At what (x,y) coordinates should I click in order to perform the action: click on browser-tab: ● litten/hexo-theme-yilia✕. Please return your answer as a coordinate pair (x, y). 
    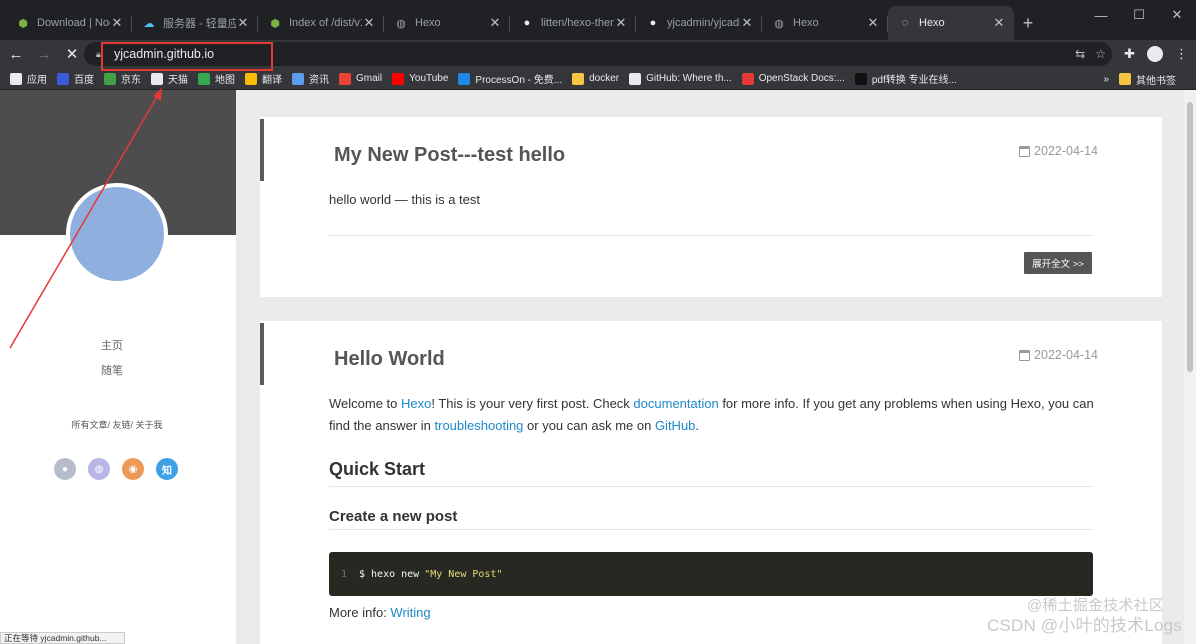
    Looking at the image, I should click on (573, 23).